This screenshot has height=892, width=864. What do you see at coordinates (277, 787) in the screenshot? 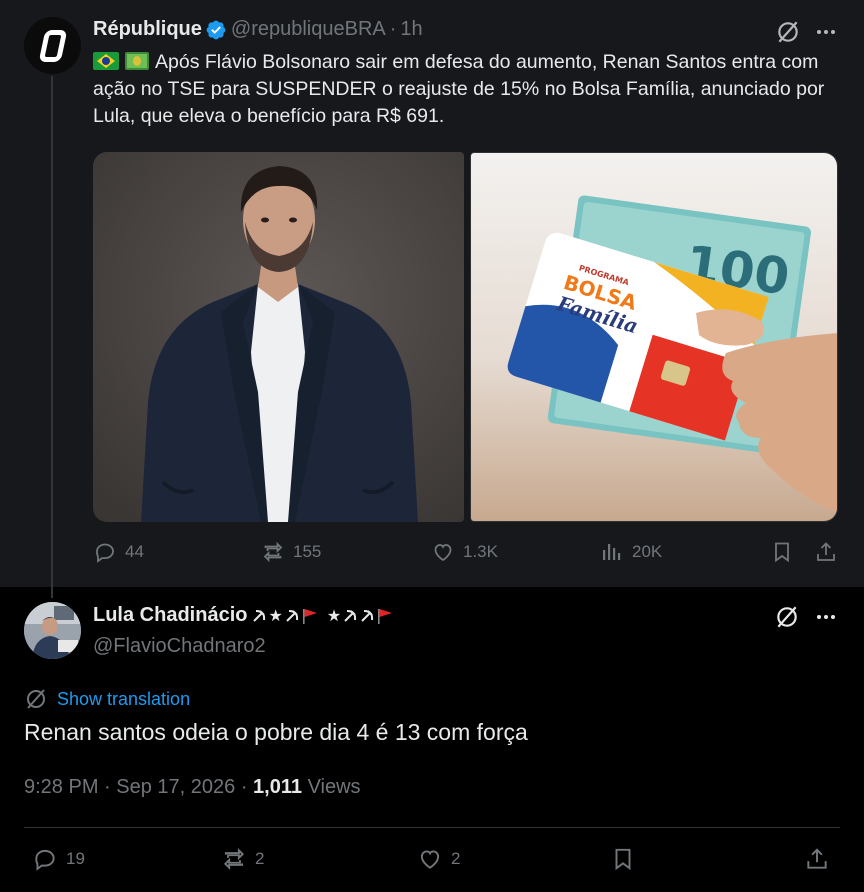
I see `views-count: 1,011` at bounding box center [277, 787].